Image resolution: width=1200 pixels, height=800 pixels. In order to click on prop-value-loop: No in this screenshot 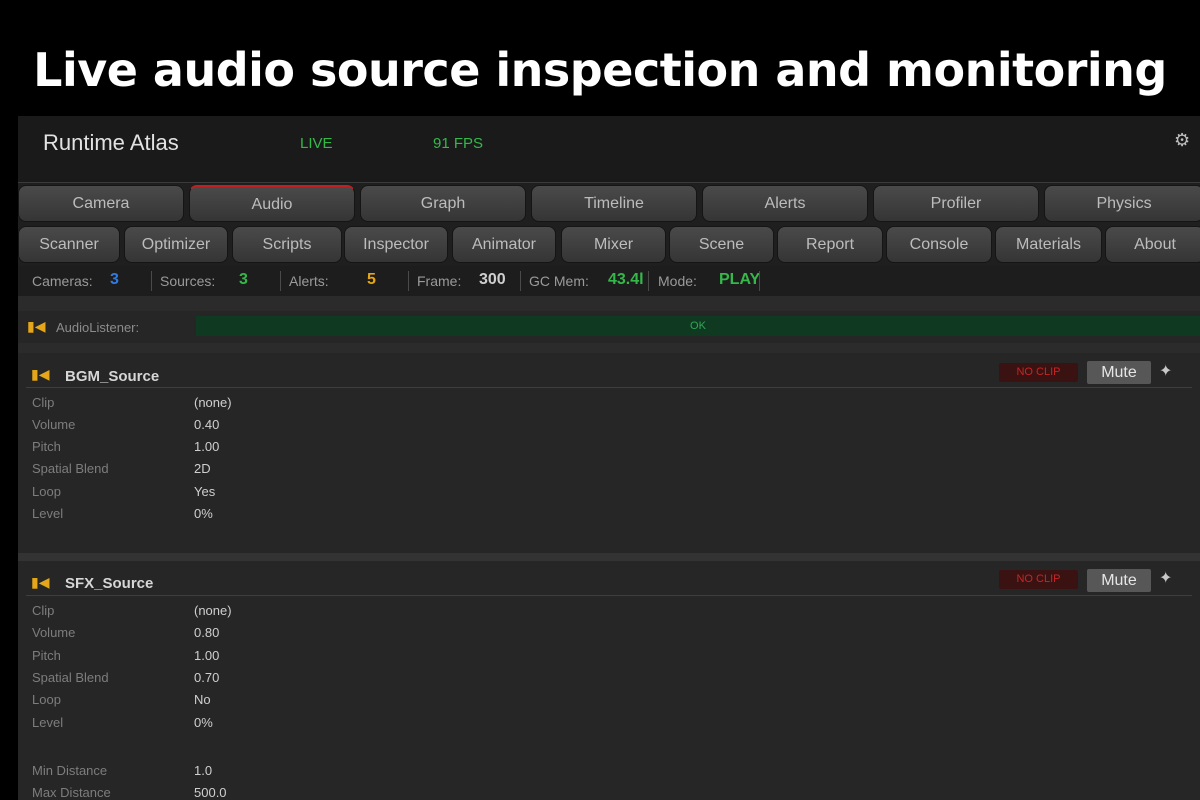, I will do `click(202, 699)`.